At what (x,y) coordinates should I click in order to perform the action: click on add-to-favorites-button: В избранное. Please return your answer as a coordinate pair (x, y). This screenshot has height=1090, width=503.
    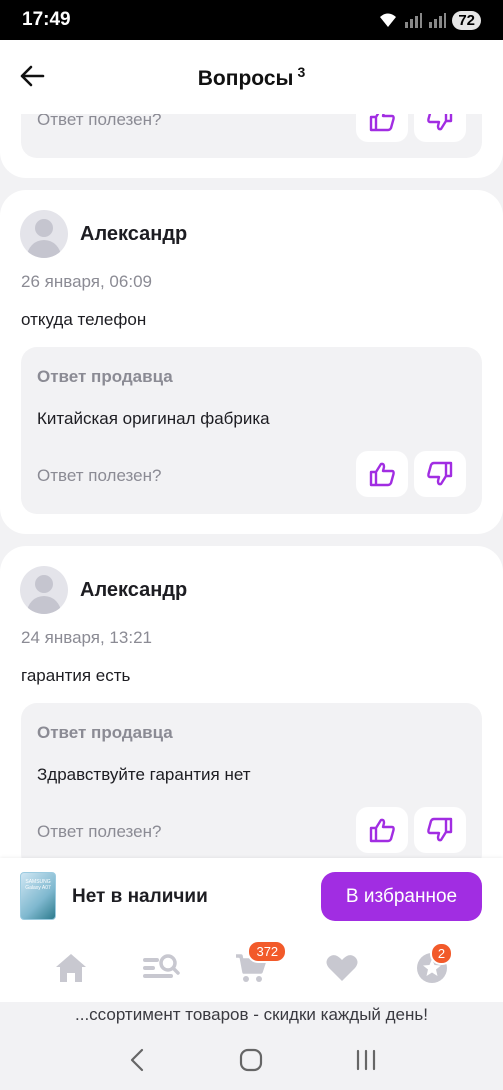
    Looking at the image, I should click on (401, 896).